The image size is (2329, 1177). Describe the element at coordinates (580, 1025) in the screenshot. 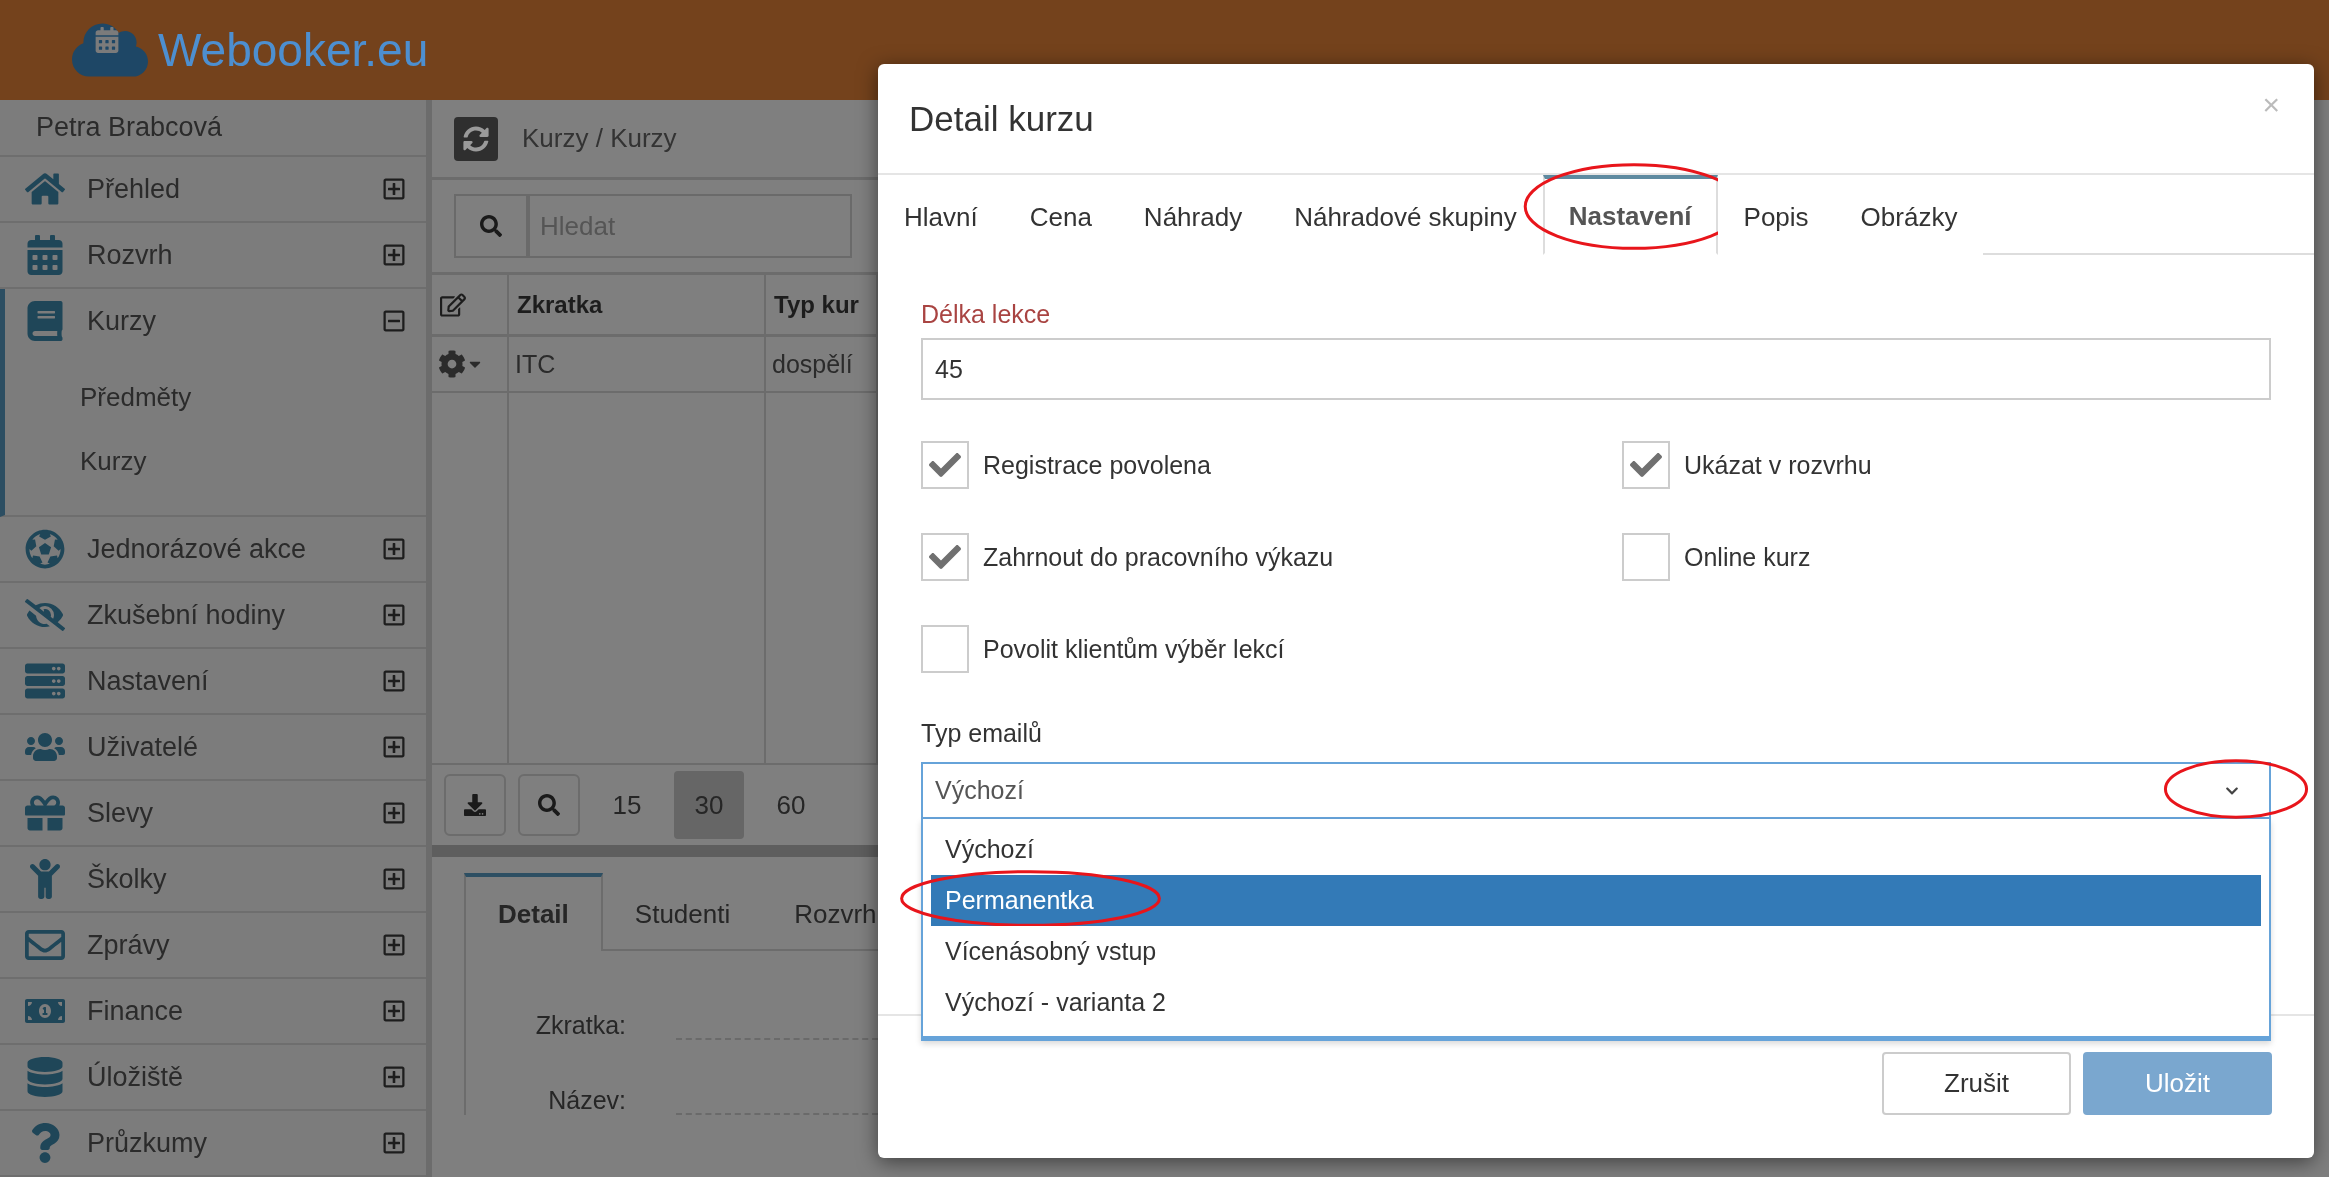

I see `field-label: Zkratka:` at that location.